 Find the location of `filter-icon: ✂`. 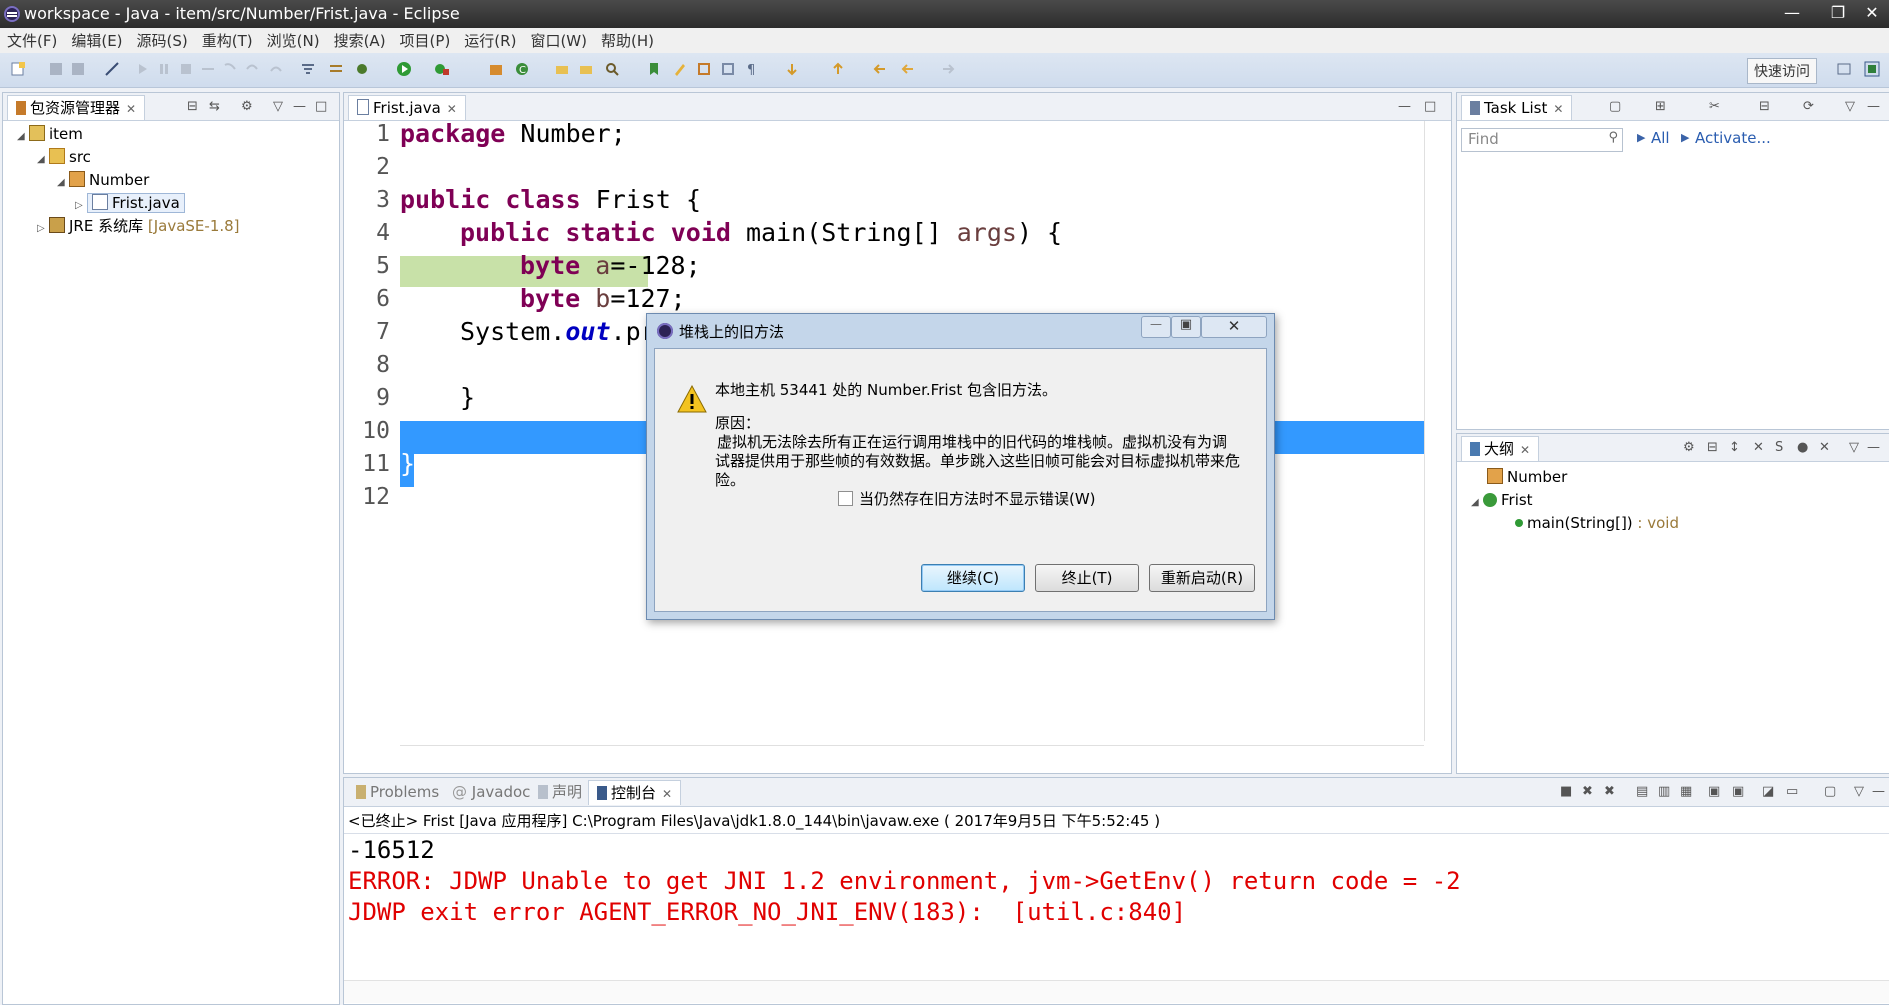

filter-icon: ✂ is located at coordinates (1714, 106).